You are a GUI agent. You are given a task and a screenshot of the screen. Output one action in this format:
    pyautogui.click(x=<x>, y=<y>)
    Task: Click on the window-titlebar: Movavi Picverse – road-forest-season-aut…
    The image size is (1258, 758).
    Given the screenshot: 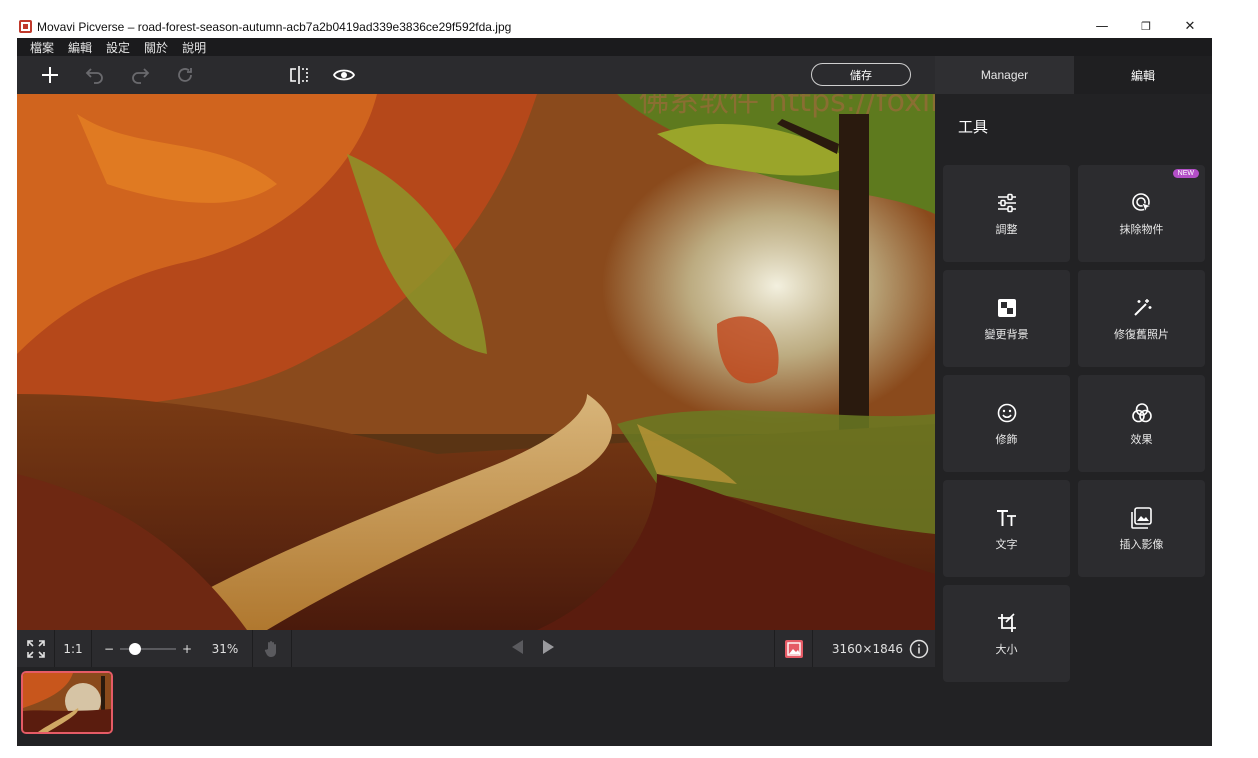 What is the action you would take?
    pyautogui.click(x=614, y=26)
    